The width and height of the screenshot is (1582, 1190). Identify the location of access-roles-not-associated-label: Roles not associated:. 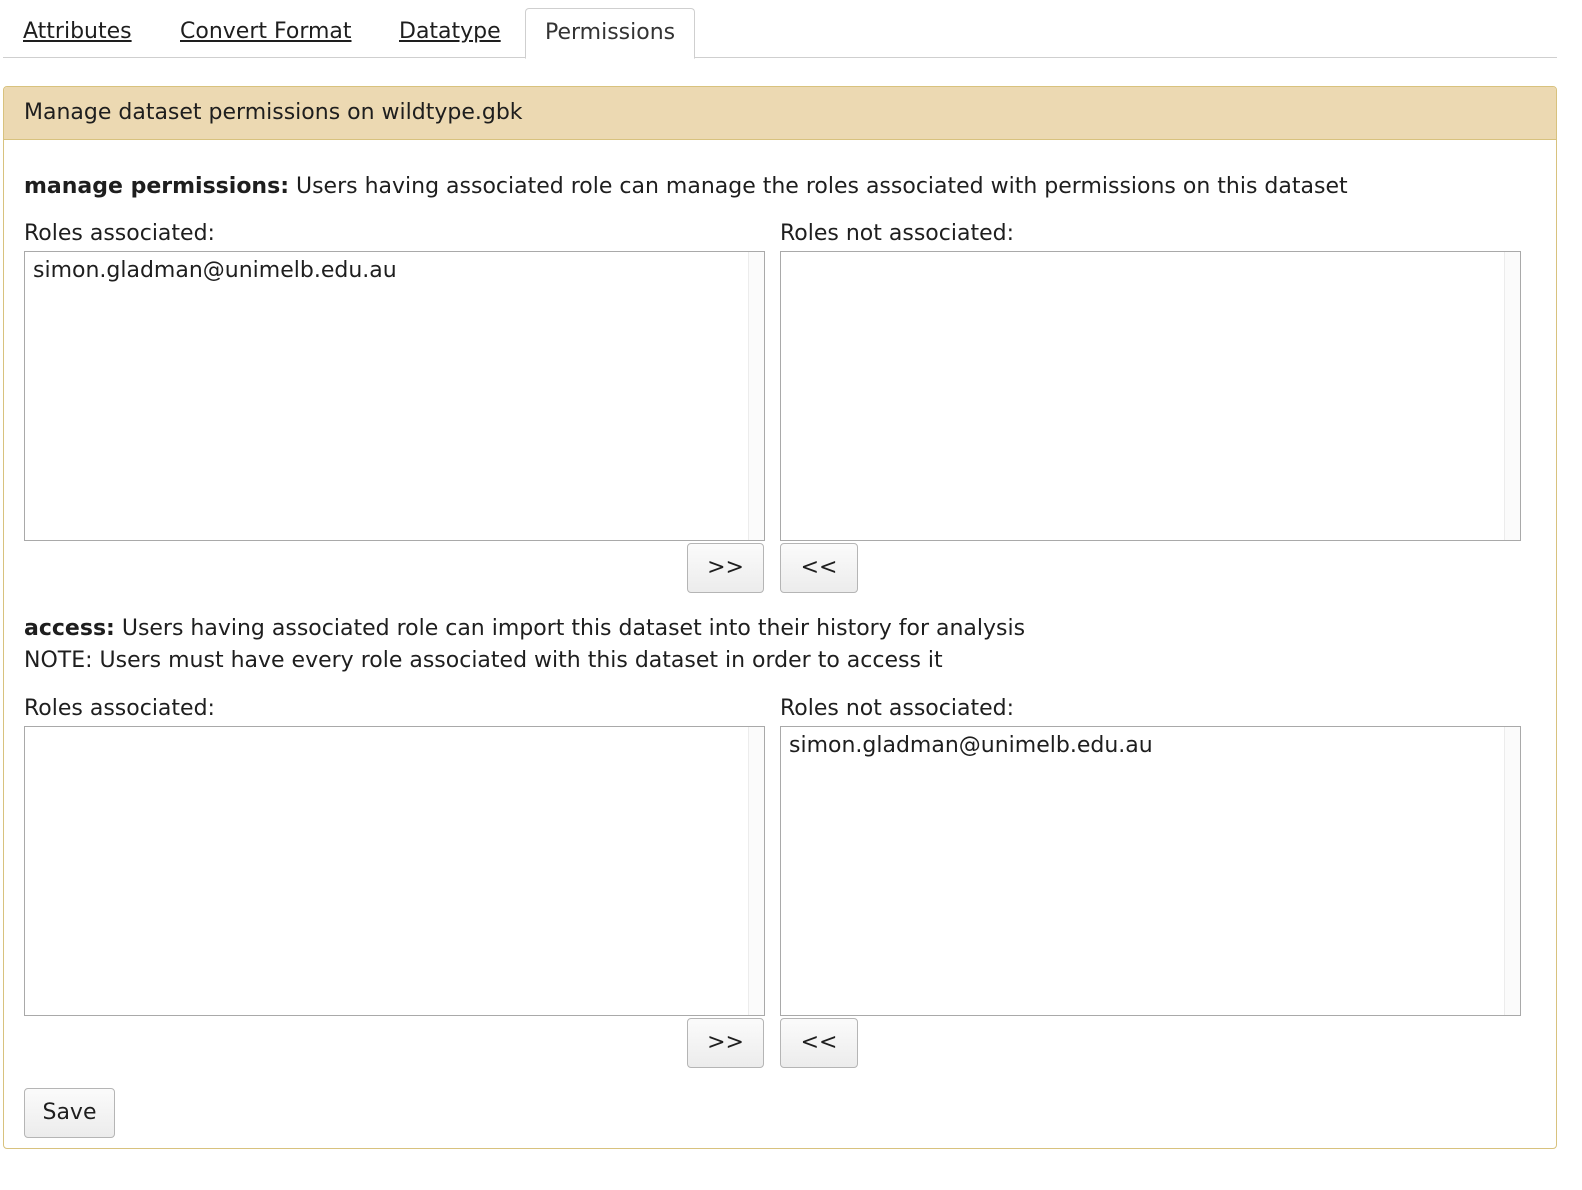
(897, 708).